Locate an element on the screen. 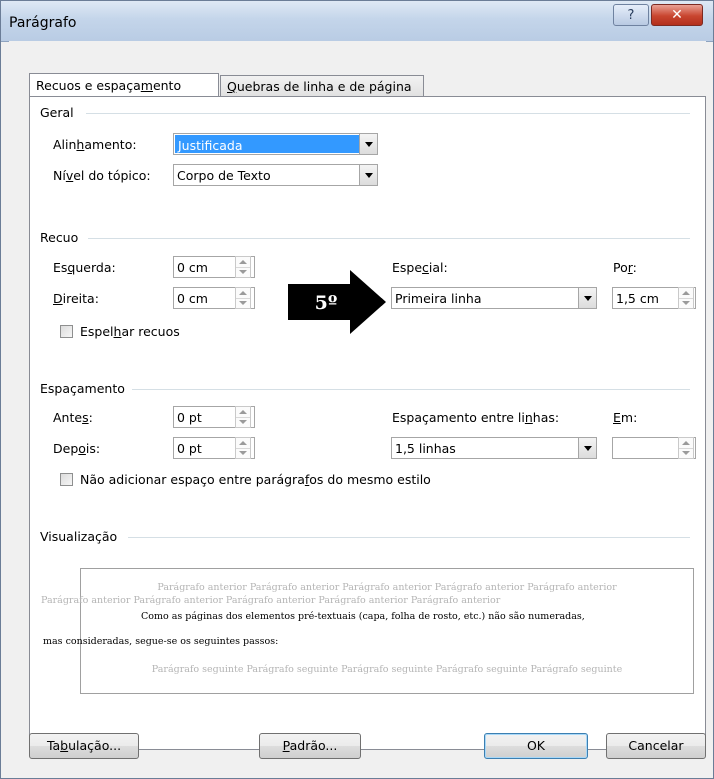  annotation-arrow: 5º is located at coordinates (337, 302).